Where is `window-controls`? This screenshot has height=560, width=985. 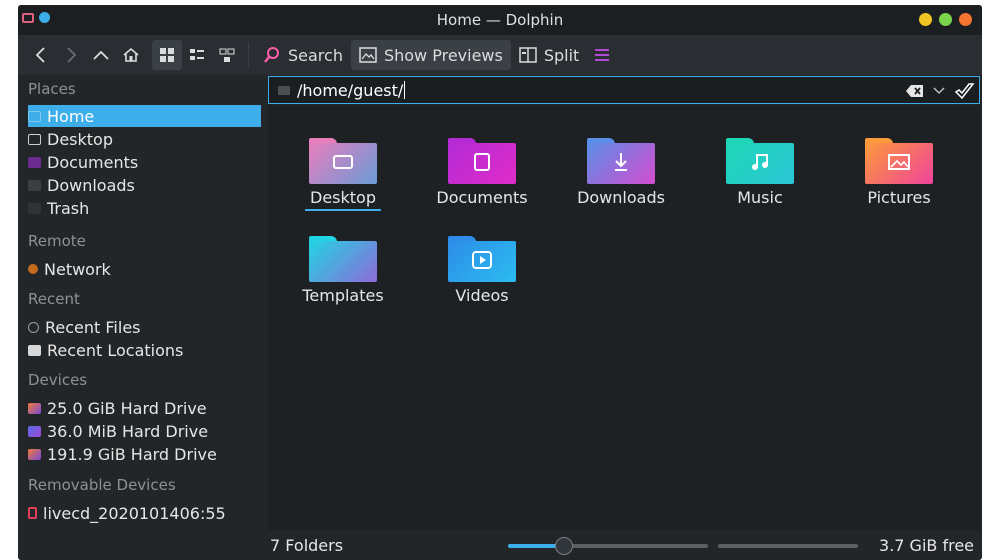 window-controls is located at coordinates (945, 19).